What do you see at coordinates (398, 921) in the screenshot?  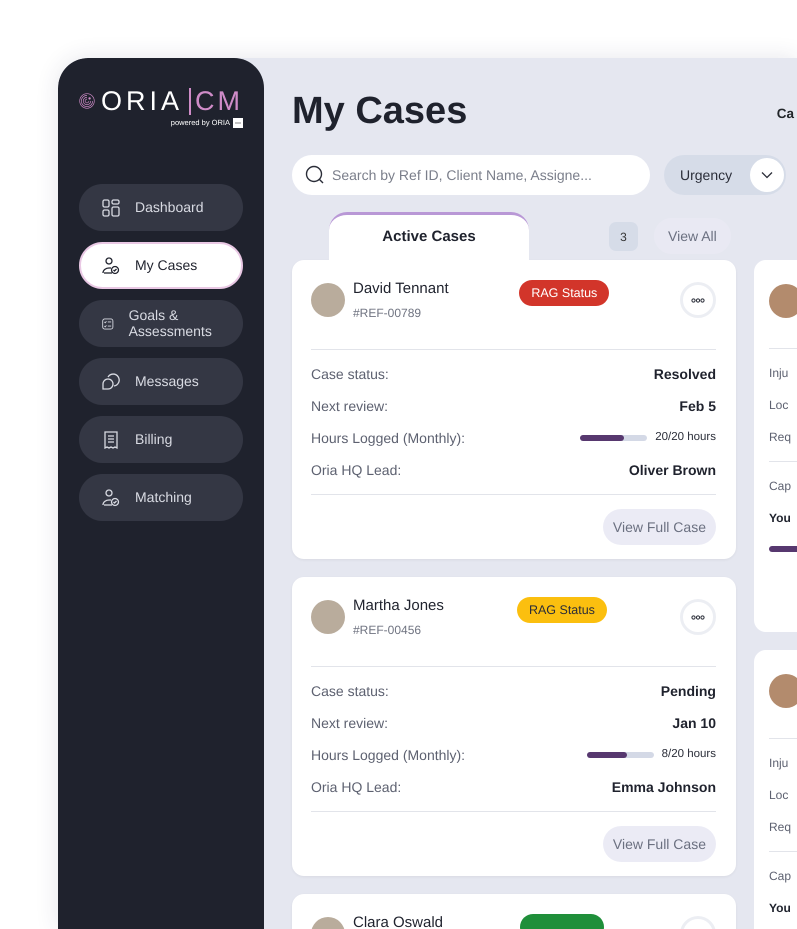 I see `client-name: Clara Oswald` at bounding box center [398, 921].